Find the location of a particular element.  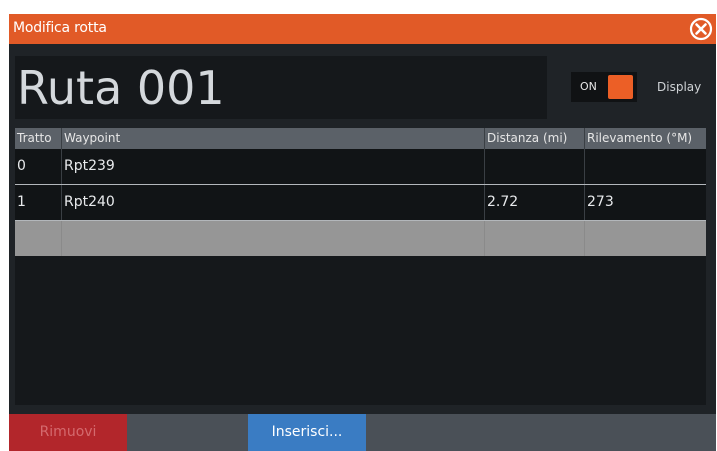

leg-cell: 1 is located at coordinates (38, 202).